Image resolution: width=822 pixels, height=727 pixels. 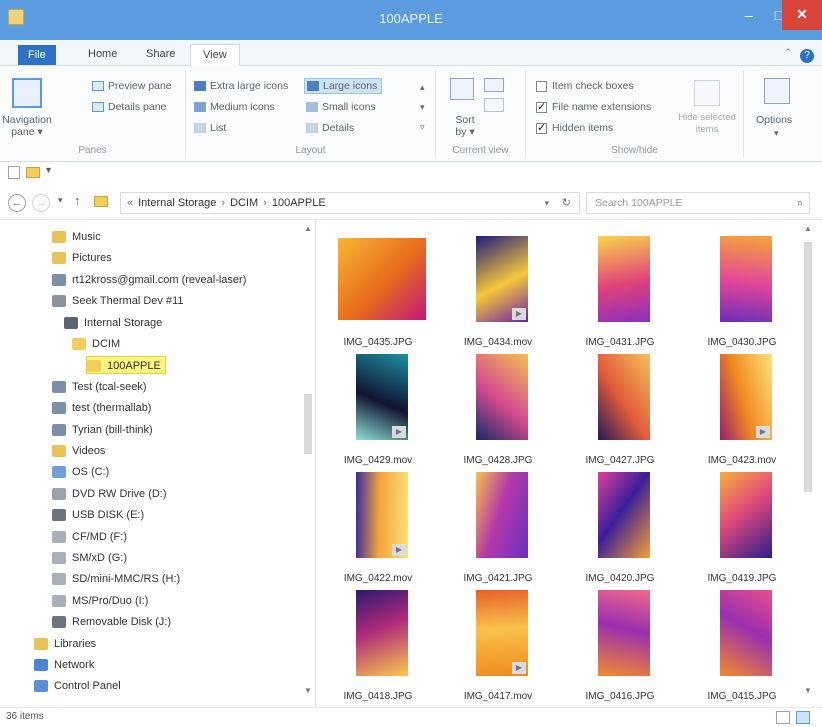 What do you see at coordinates (620, 289) in the screenshot?
I see `file-tile: IMG_0431.JPG` at bounding box center [620, 289].